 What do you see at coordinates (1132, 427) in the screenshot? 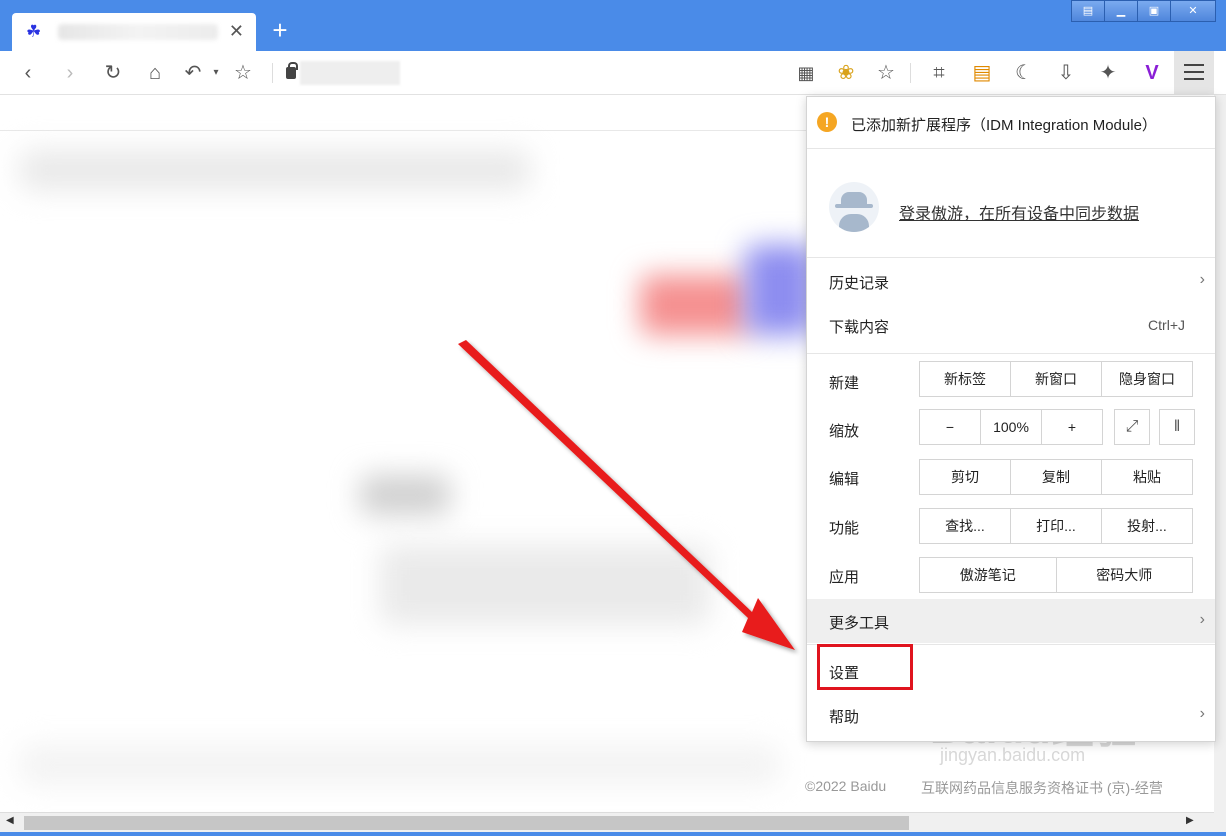
I see `fullscreen-icon: ⤢` at bounding box center [1132, 427].